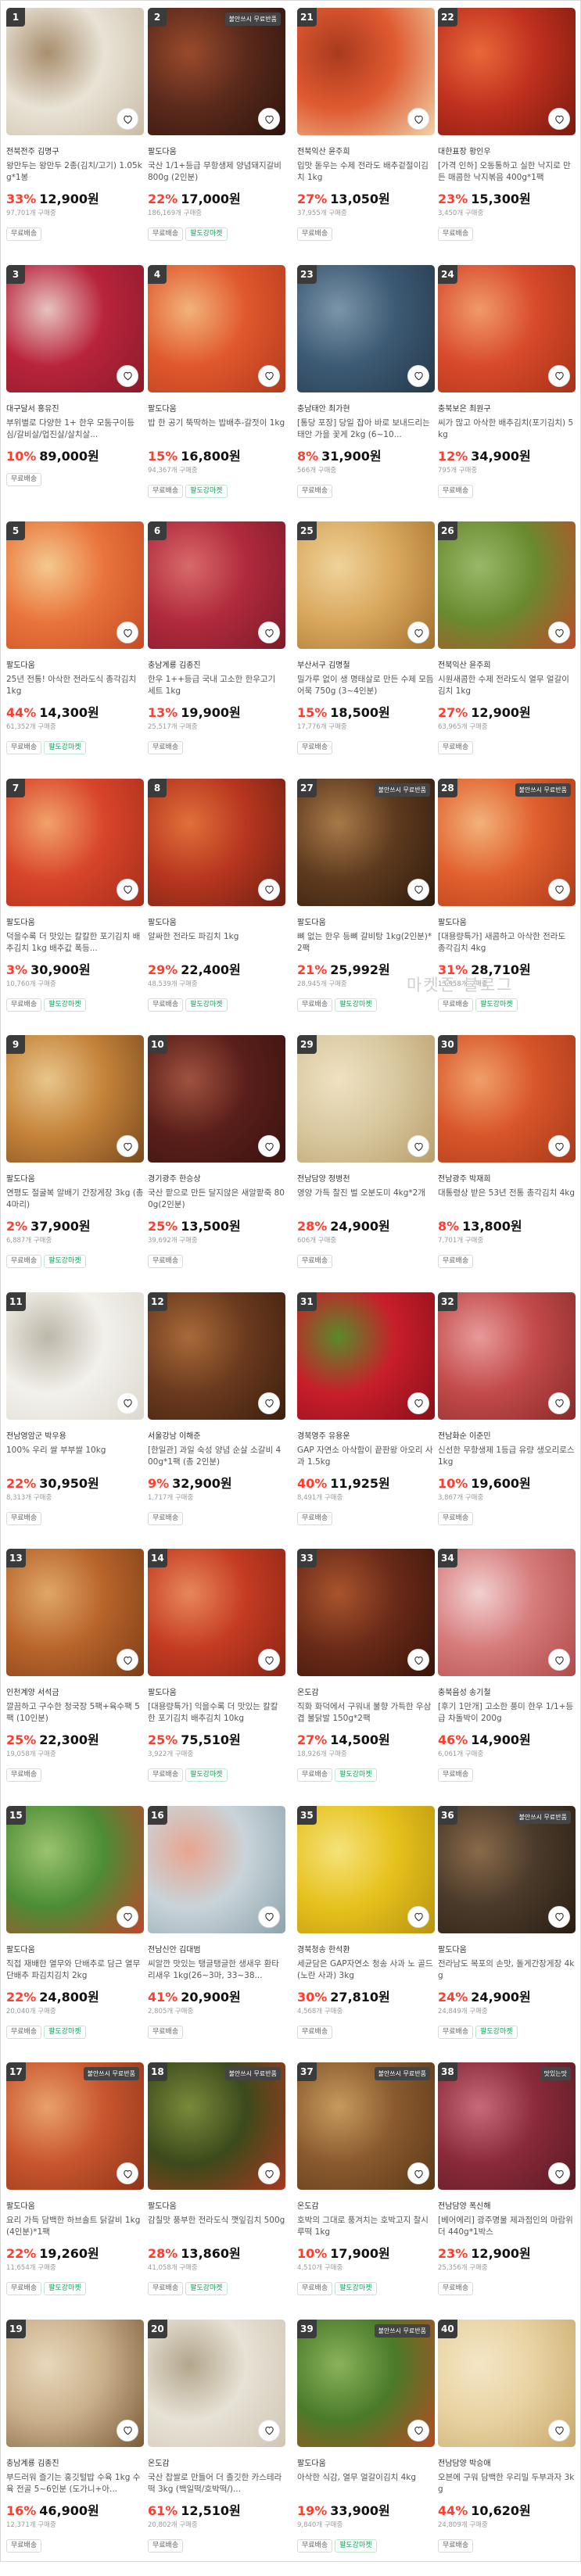 The height and width of the screenshot is (2576, 581). What do you see at coordinates (75, 2126) in the screenshot?
I see `product-image: 17 불안쓰시 무료반품` at bounding box center [75, 2126].